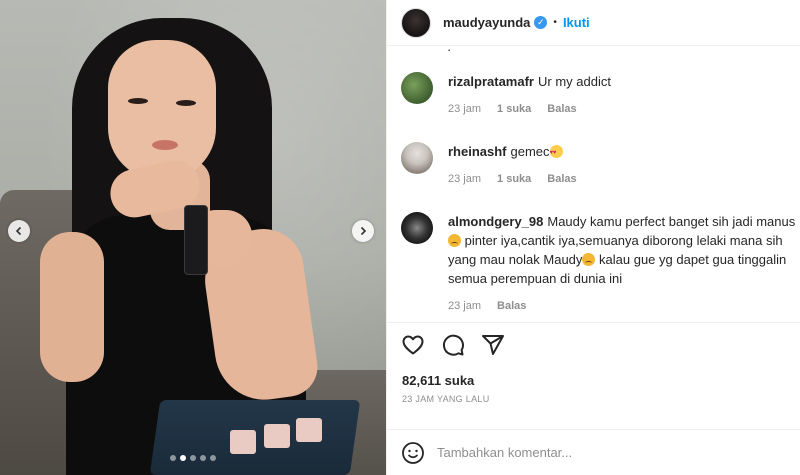  I want to click on photo-shoulder, so click(72, 307).